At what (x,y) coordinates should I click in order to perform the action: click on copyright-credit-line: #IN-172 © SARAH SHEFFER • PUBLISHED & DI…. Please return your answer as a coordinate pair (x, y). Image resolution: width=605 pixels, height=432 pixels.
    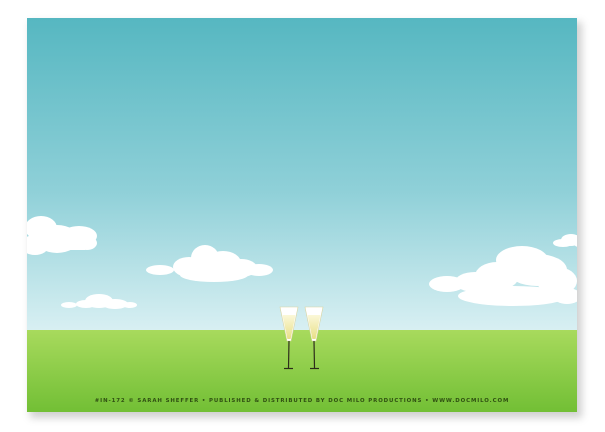
    Looking at the image, I should click on (302, 401).